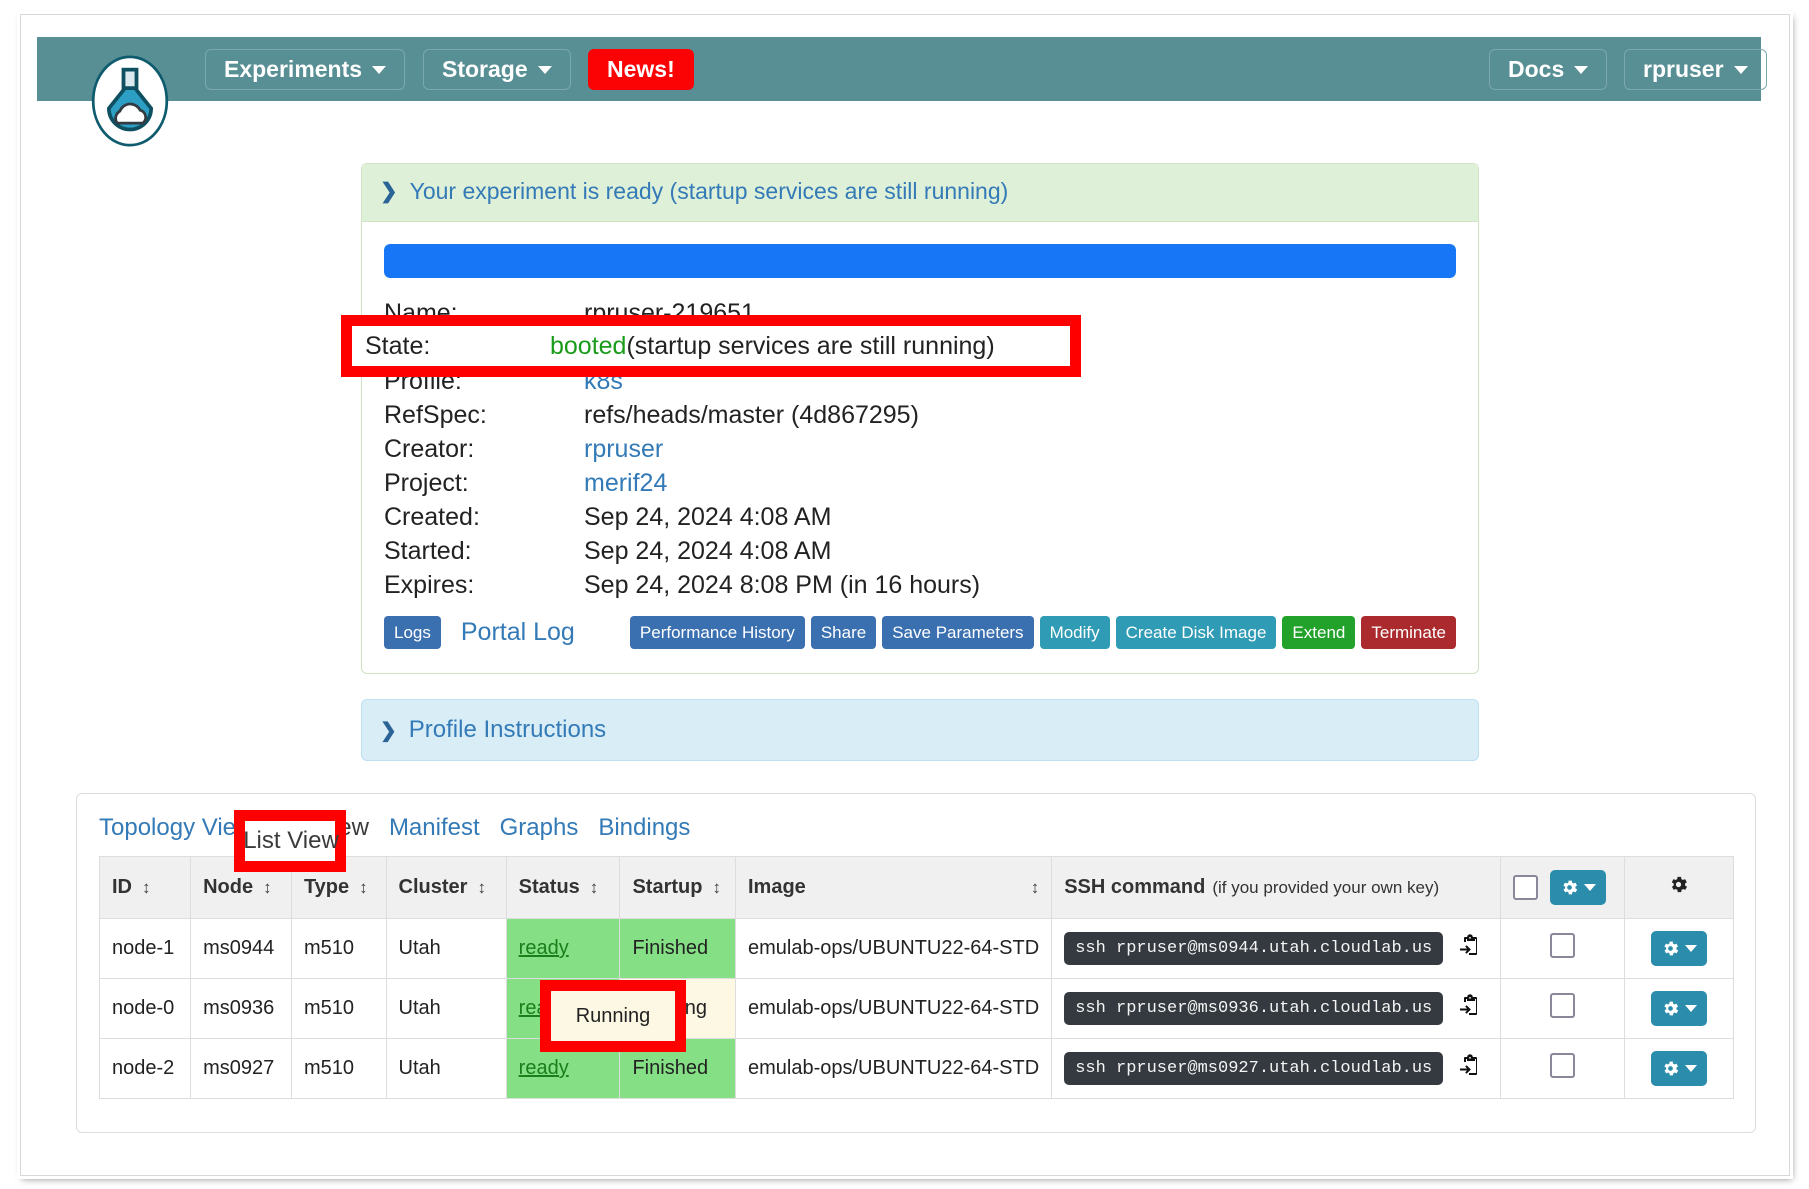 The height and width of the screenshot is (1189, 1809). What do you see at coordinates (1578, 887) in the screenshot?
I see `bulk-actions-gear-button` at bounding box center [1578, 887].